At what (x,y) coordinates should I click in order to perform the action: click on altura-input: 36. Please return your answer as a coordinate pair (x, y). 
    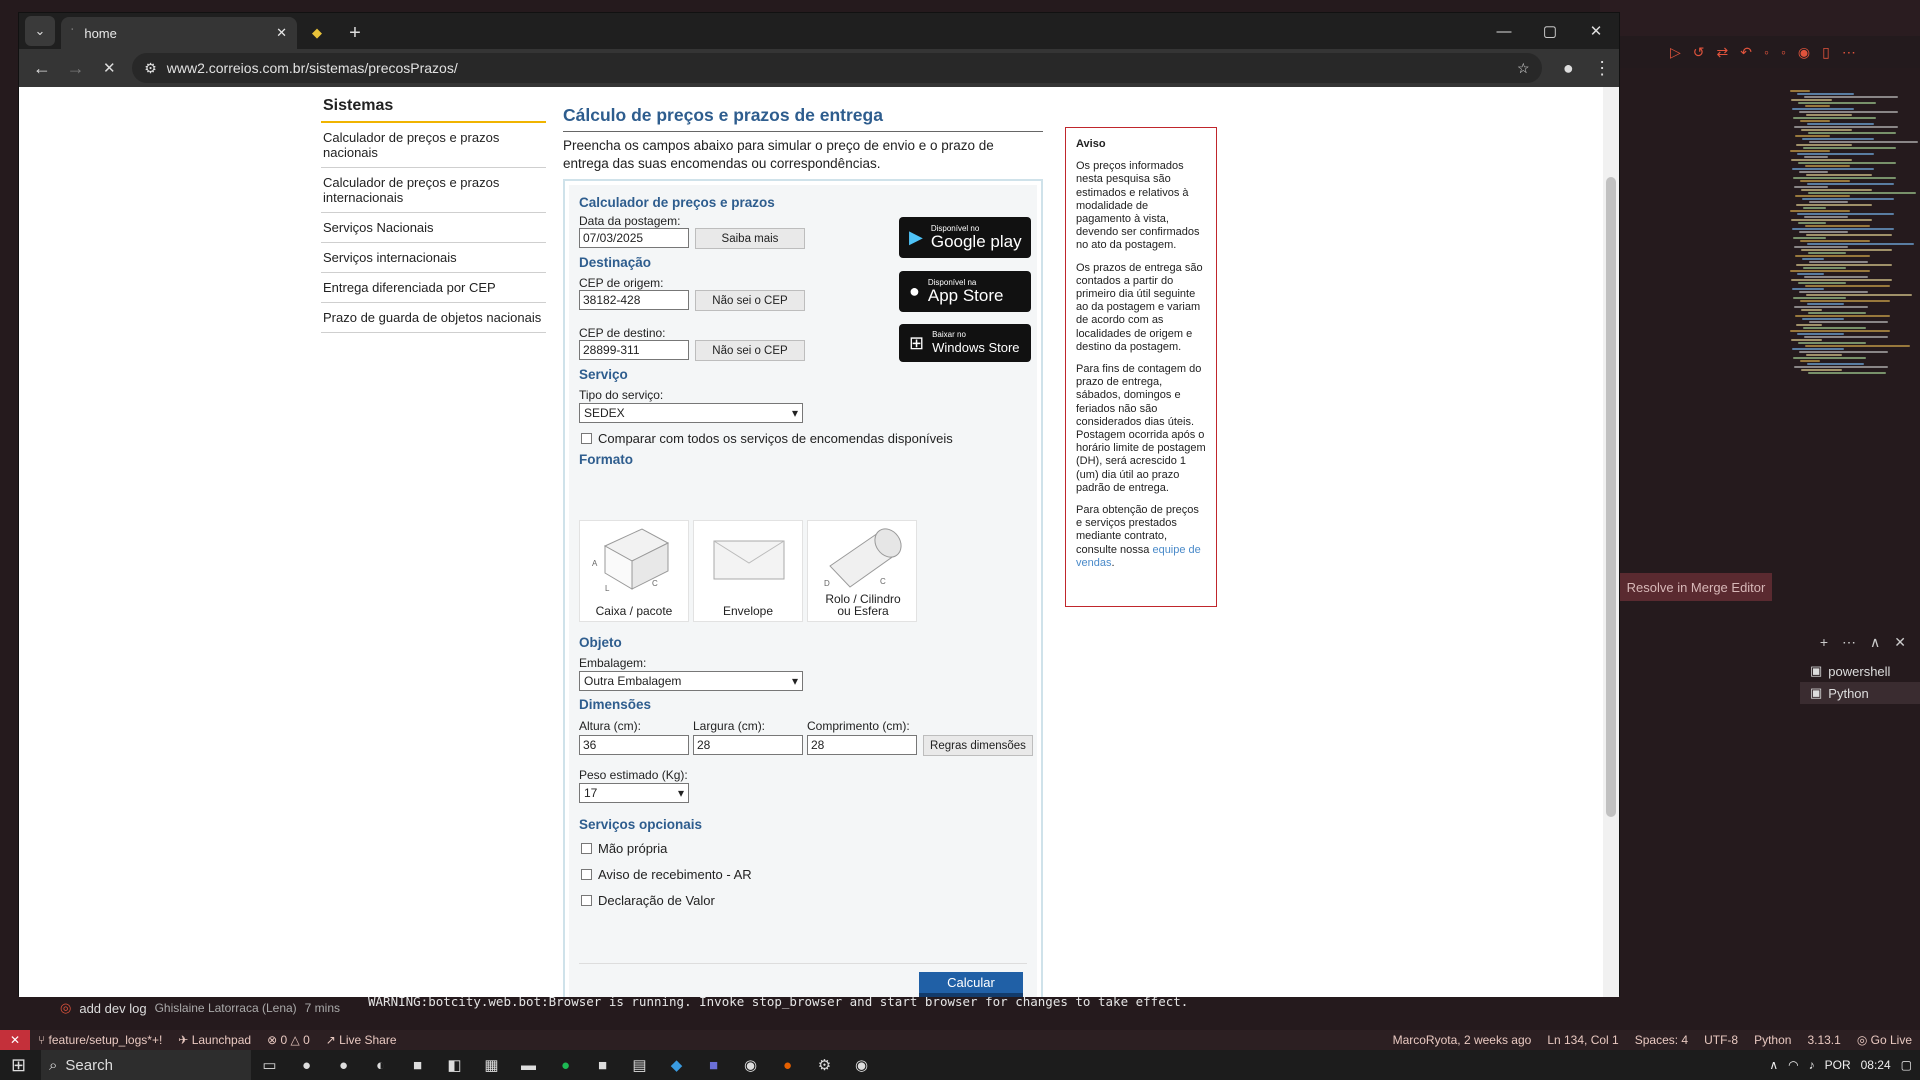
    Looking at the image, I should click on (634, 745).